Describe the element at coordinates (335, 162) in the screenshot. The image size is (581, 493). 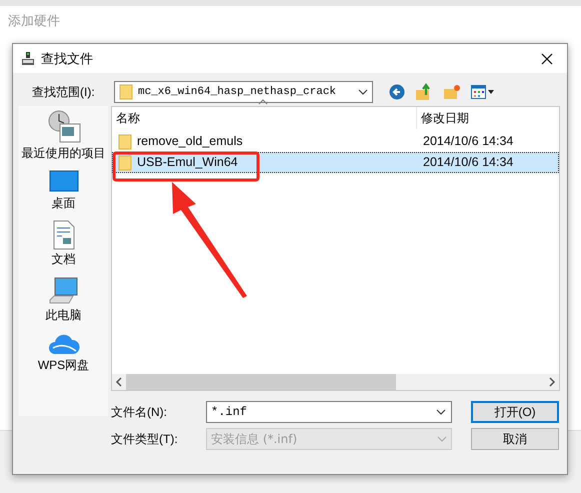
I see `file-row: USB-Emul_Win64 2014/10/6 14:34` at that location.